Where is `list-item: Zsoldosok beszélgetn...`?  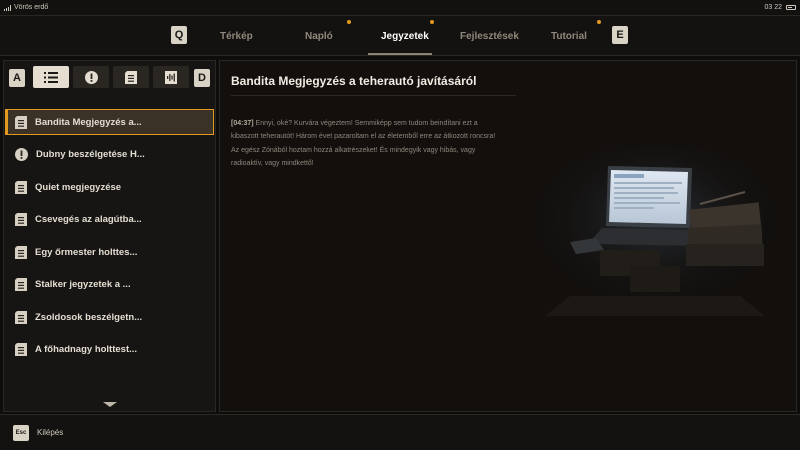 list-item: Zsoldosok beszélgetn... is located at coordinates (109, 317).